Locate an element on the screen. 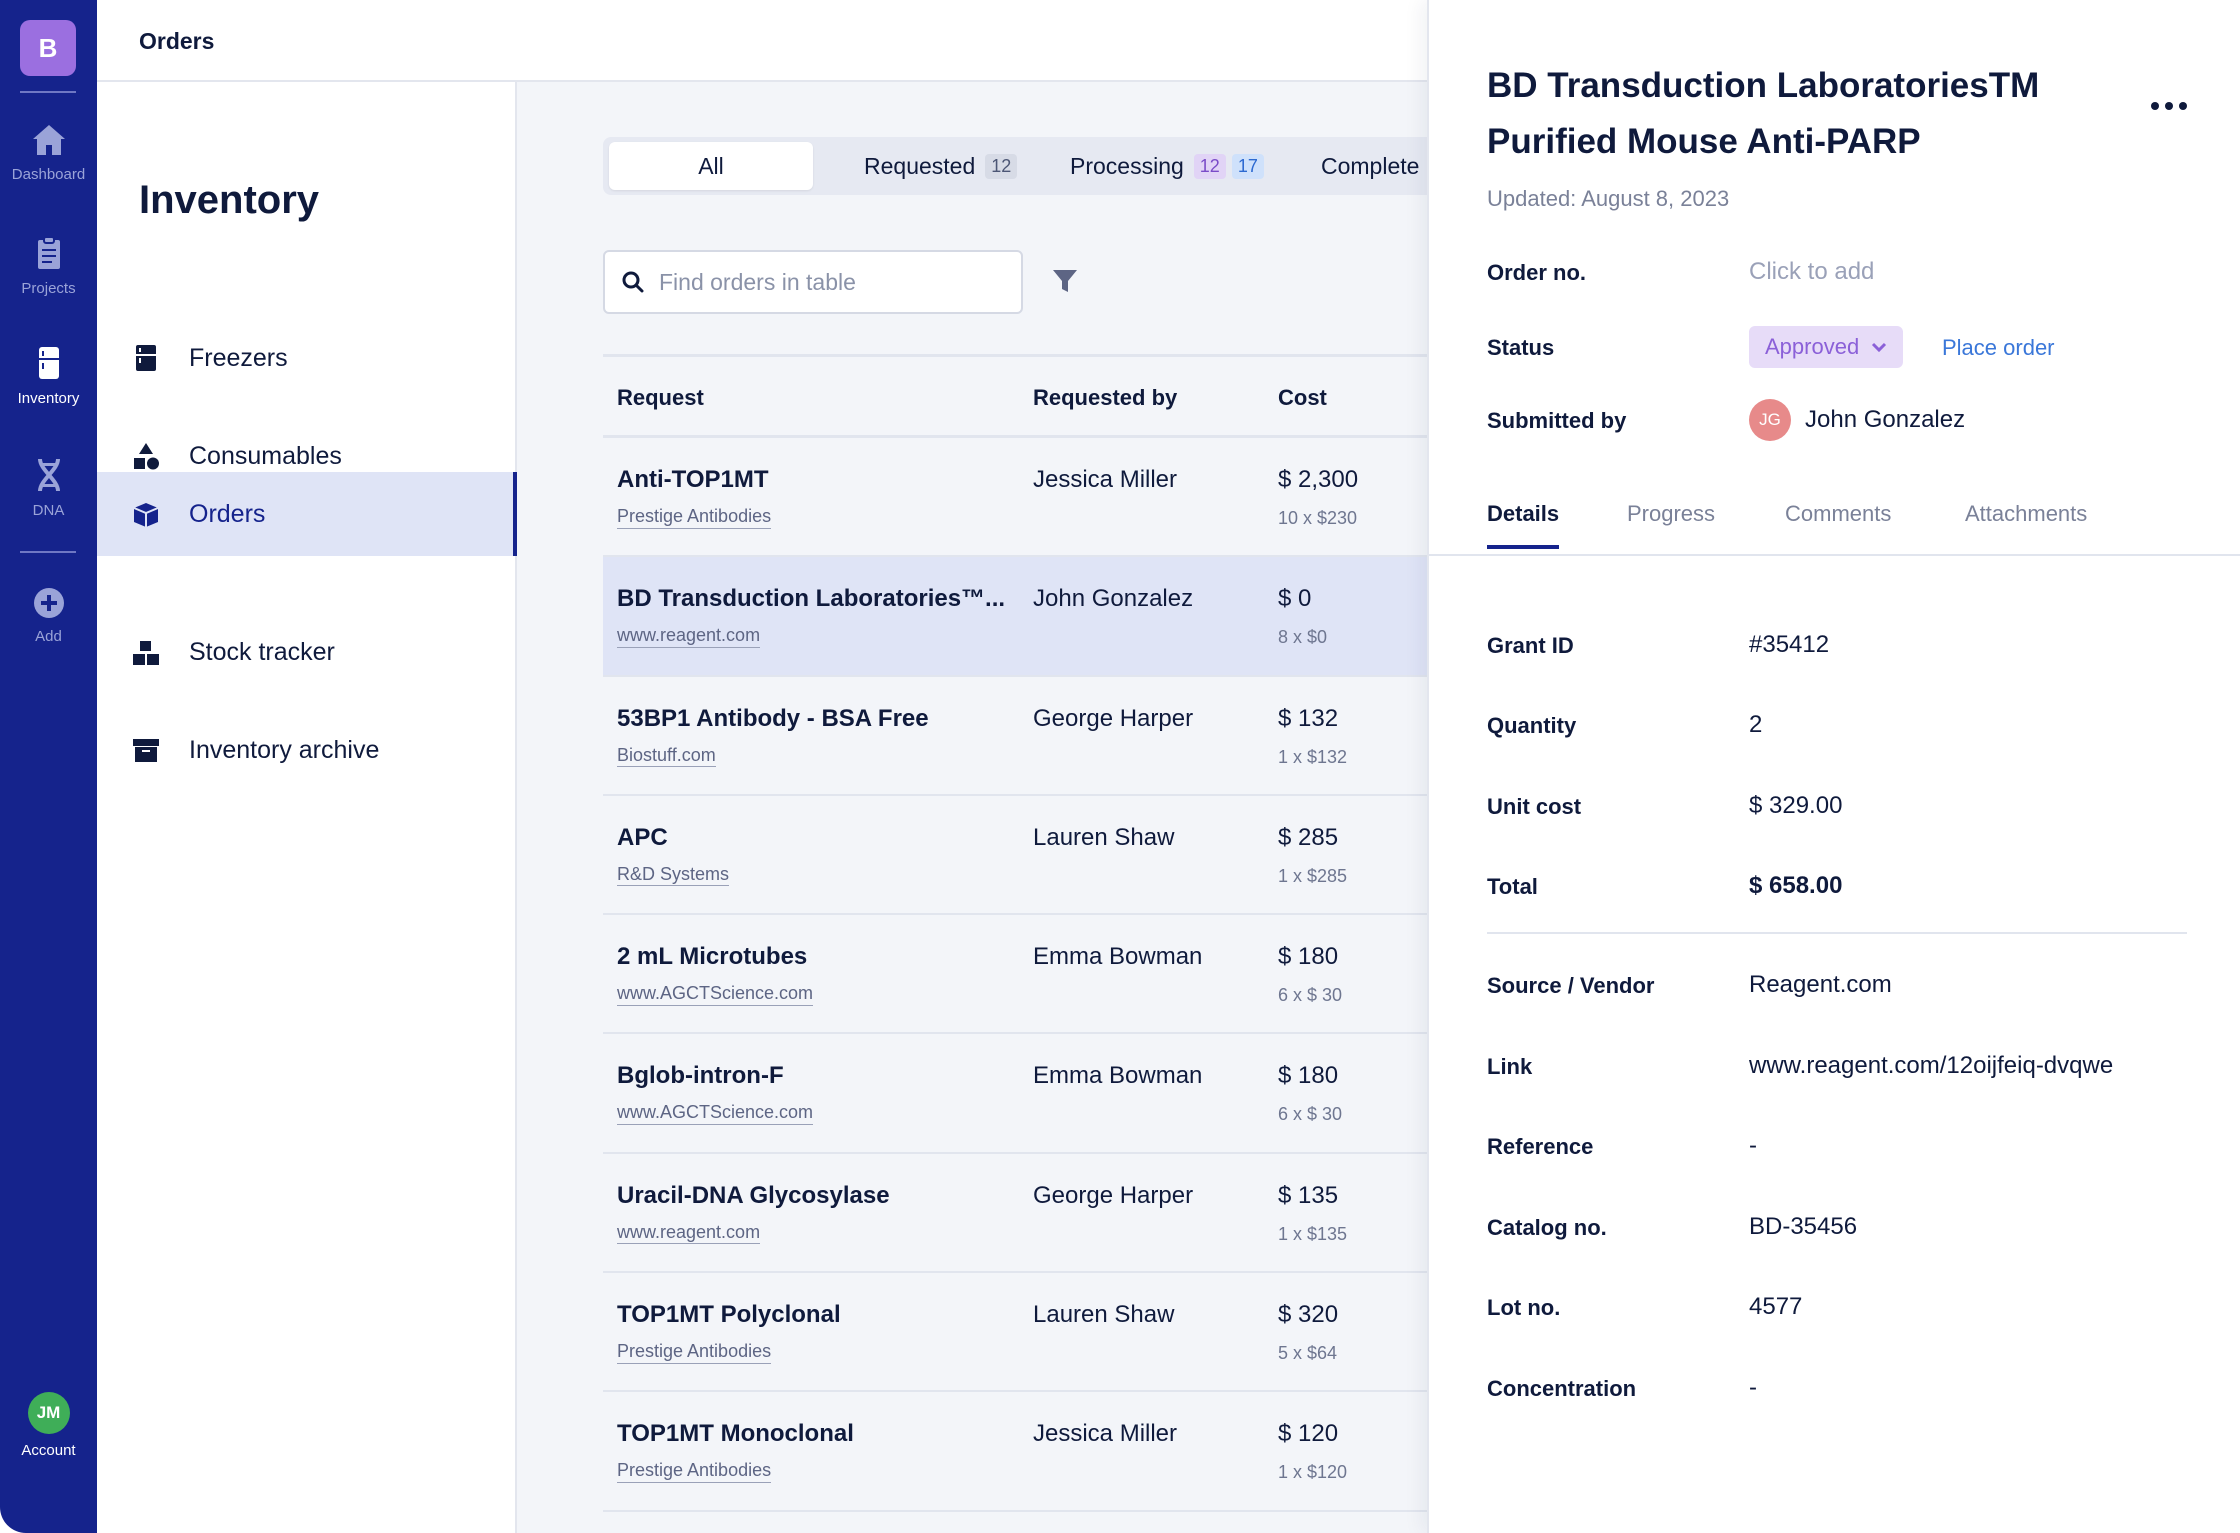 The height and width of the screenshot is (1533, 2240). rail-item-inventory: Inventory is located at coordinates (48, 375).